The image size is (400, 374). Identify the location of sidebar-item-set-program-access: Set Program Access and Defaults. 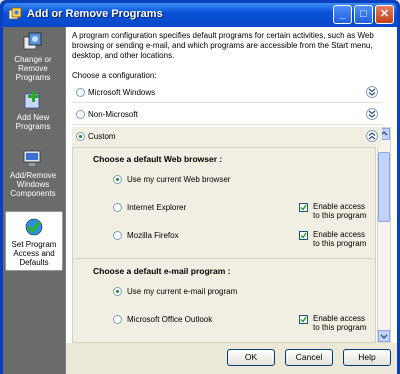
(34, 241).